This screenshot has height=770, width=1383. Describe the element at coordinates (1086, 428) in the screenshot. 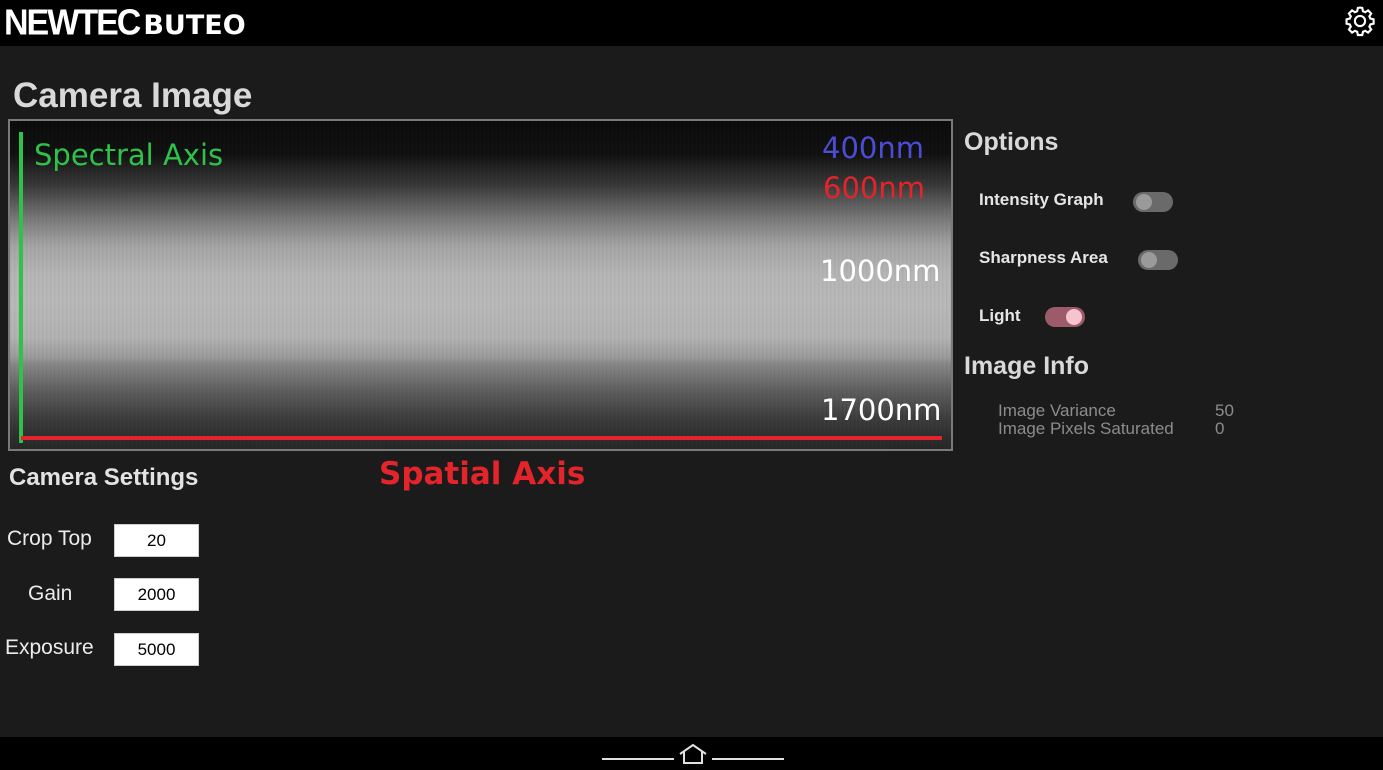

I see `pixels-saturated-label: Image Pixels Saturated` at that location.